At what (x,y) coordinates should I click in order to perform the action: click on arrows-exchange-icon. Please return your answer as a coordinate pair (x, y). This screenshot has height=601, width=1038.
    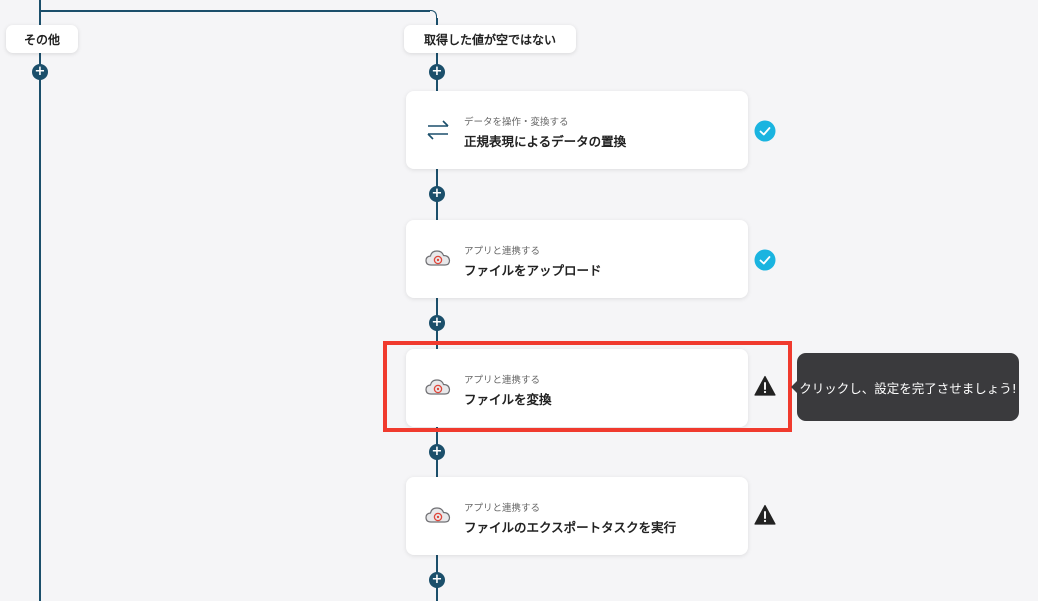
    Looking at the image, I should click on (438, 130).